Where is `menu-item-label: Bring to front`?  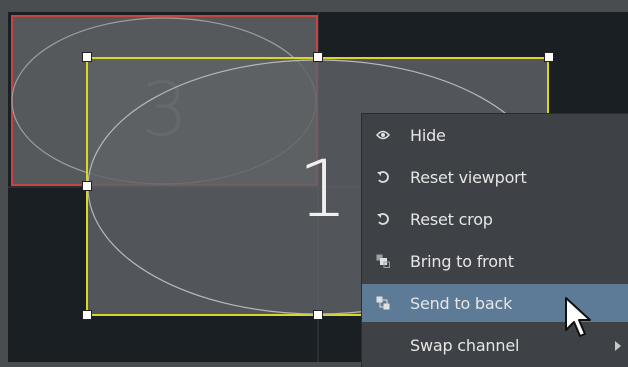
menu-item-label: Bring to front is located at coordinates (462, 261).